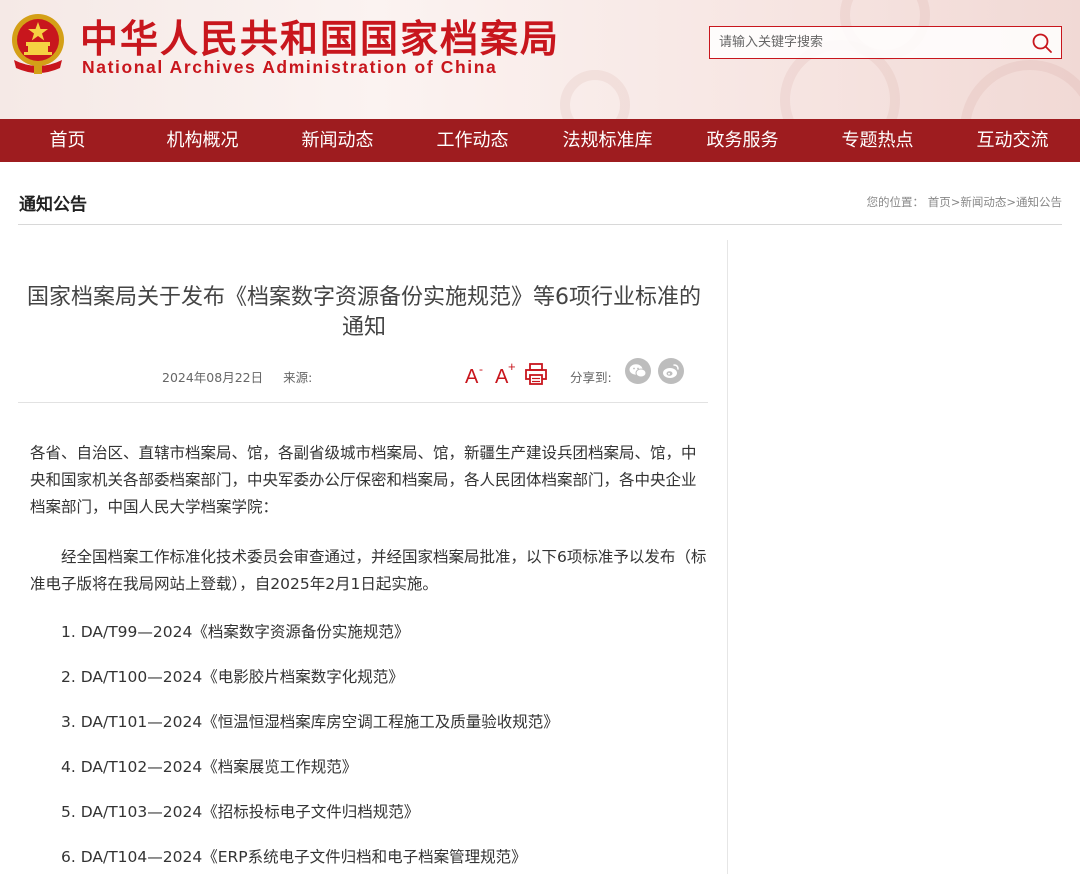 The width and height of the screenshot is (1080, 874). Describe the element at coordinates (294, 857) in the screenshot. I see `list-item: 6. DA/T104—2024《ERP系统电子文件归档和电子档案管理规范》` at that location.